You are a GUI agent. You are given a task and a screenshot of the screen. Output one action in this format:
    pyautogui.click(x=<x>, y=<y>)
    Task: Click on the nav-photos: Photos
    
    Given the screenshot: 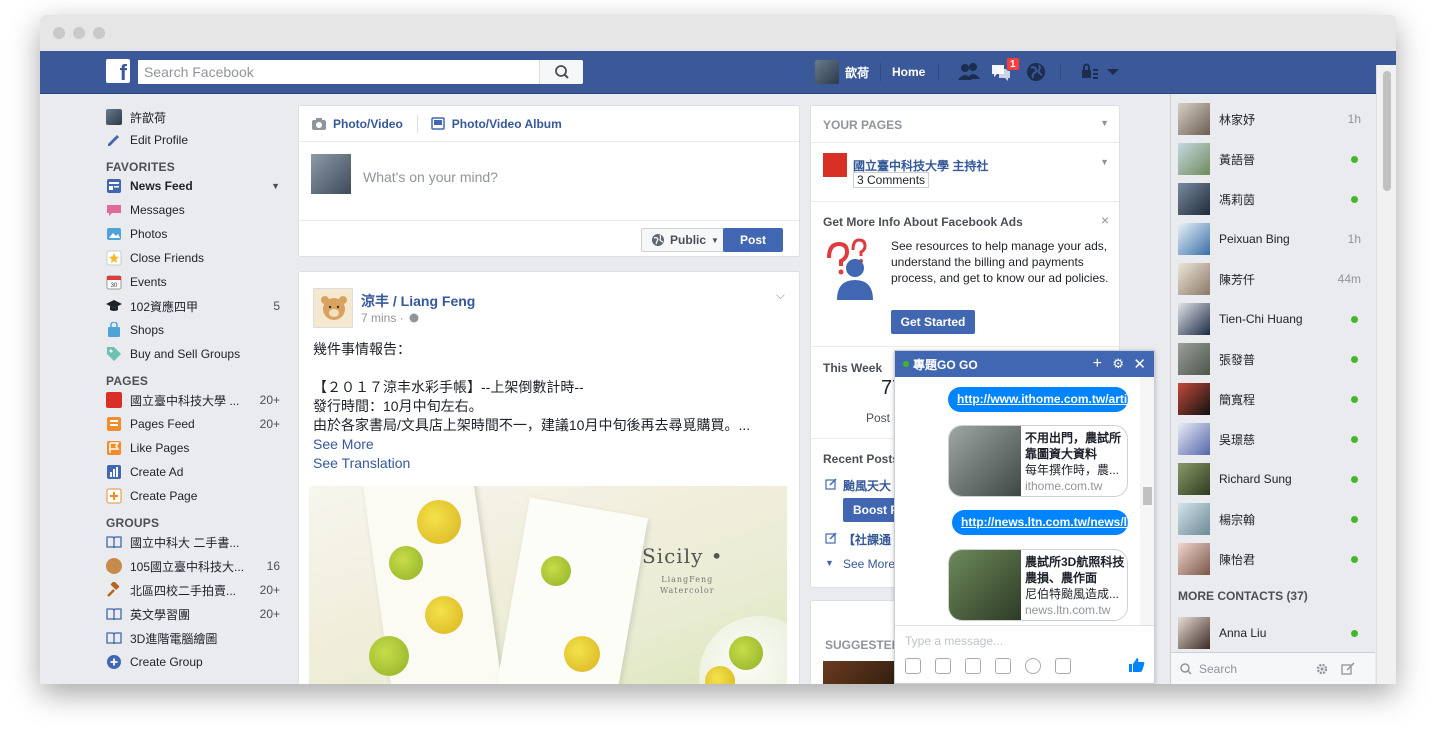 What is the action you would take?
    pyautogui.click(x=196, y=234)
    